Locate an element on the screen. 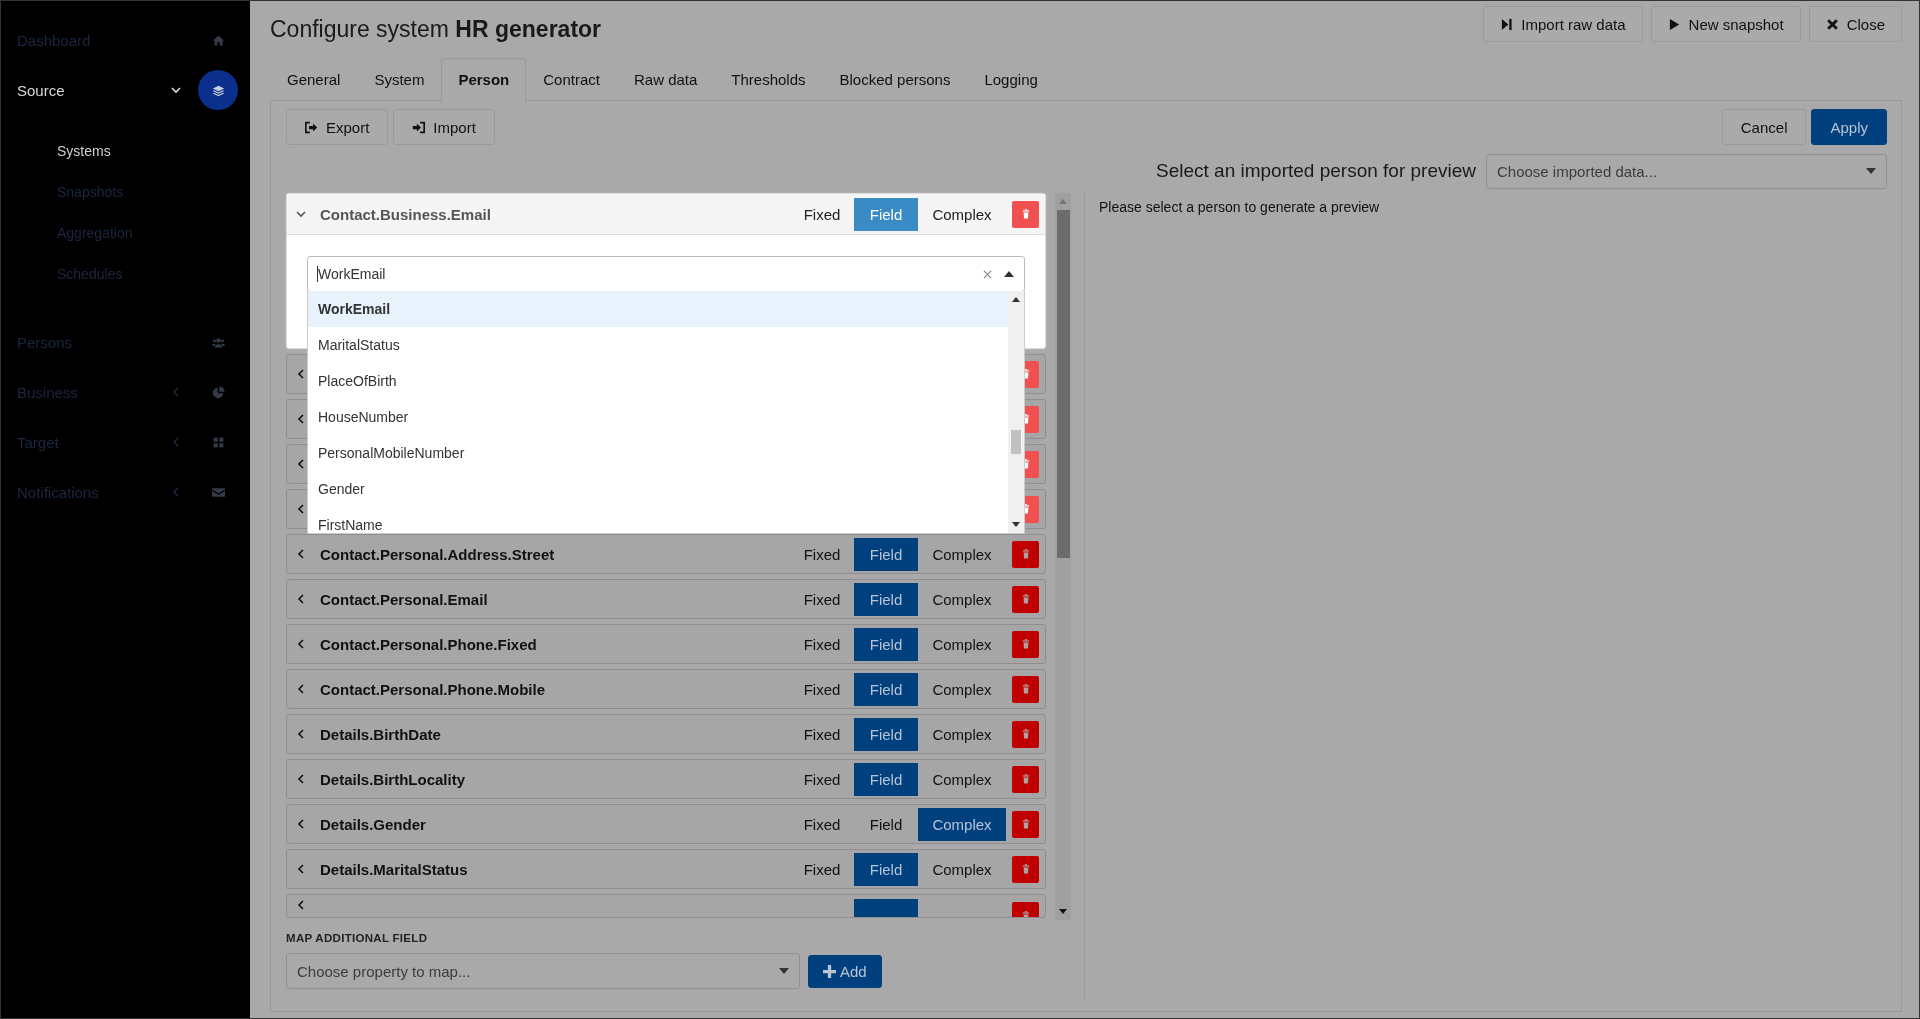 This screenshot has height=1019, width=1920. dropdown-option: PersonalMobileNumber is located at coordinates (658, 453).